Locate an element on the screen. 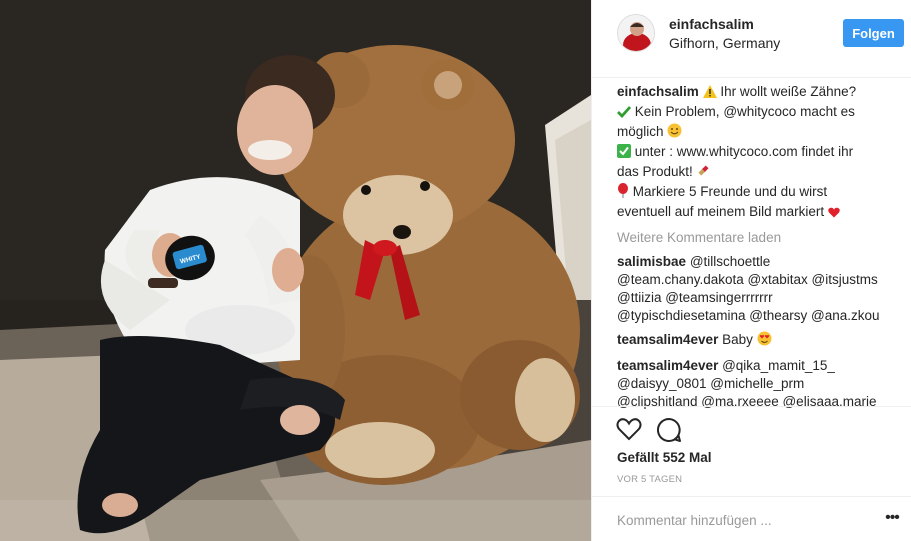  warning-icon is located at coordinates (709, 94).